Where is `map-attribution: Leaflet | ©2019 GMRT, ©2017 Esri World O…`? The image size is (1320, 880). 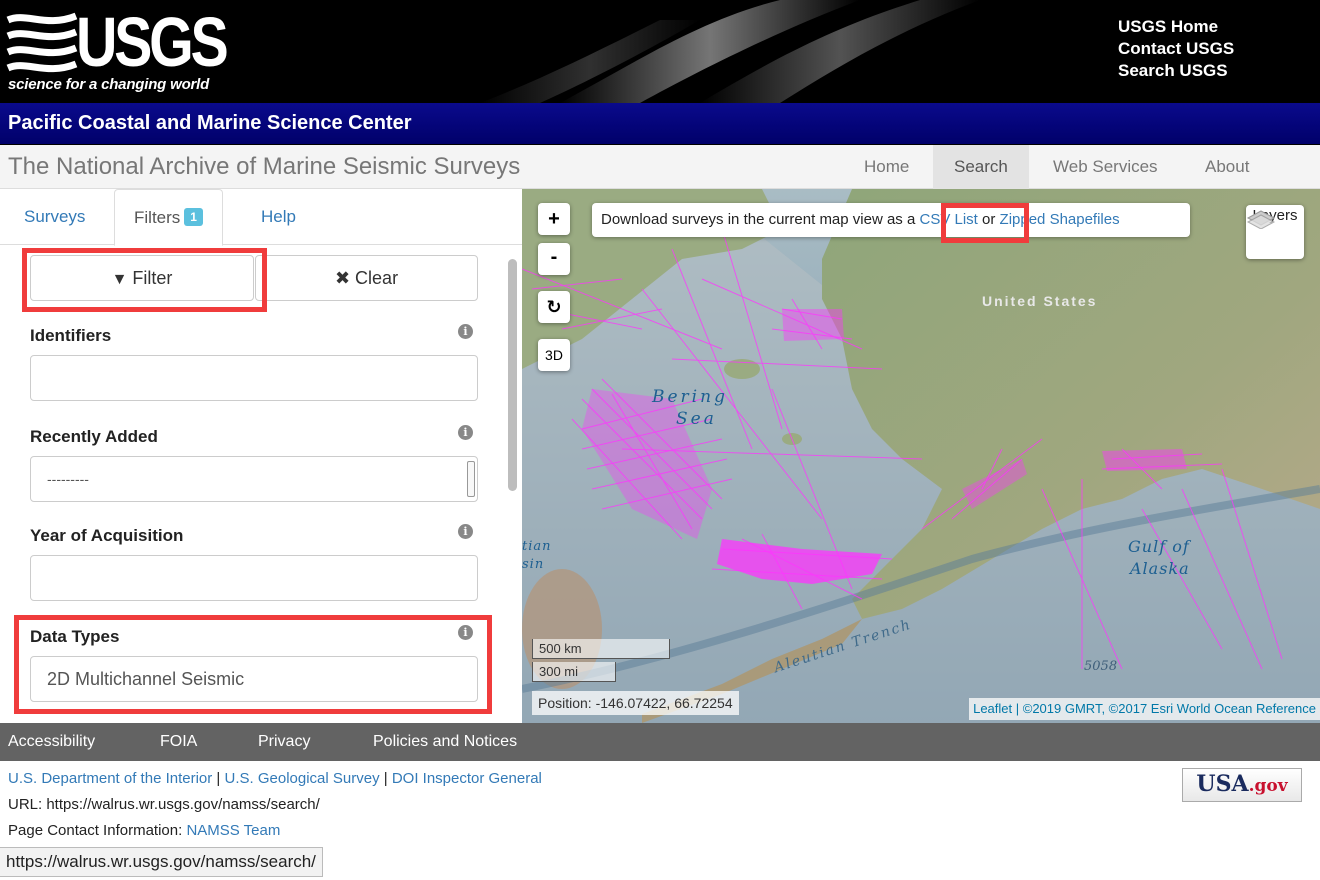 map-attribution: Leaflet | ©2019 GMRT, ©2017 Esri World O… is located at coordinates (1144, 709).